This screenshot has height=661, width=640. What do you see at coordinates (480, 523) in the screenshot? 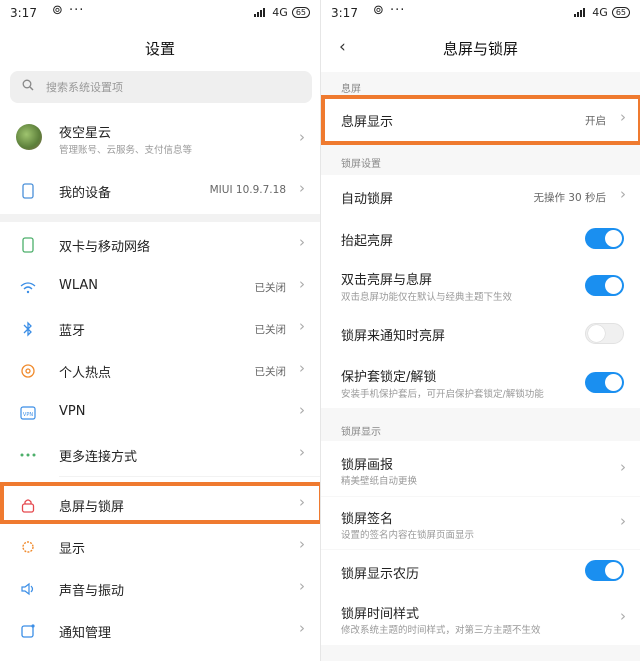
I see `signature-row: 锁屏签名 设置的签名内容在锁屏页面显示 ›` at bounding box center [480, 523].